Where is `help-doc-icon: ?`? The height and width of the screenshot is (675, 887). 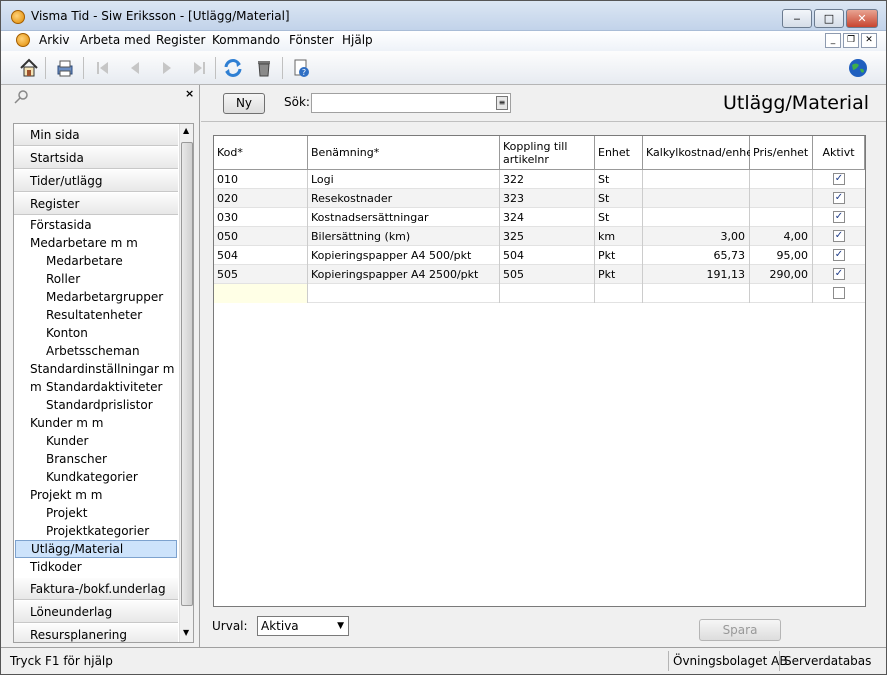
help-doc-icon: ? is located at coordinates (301, 68).